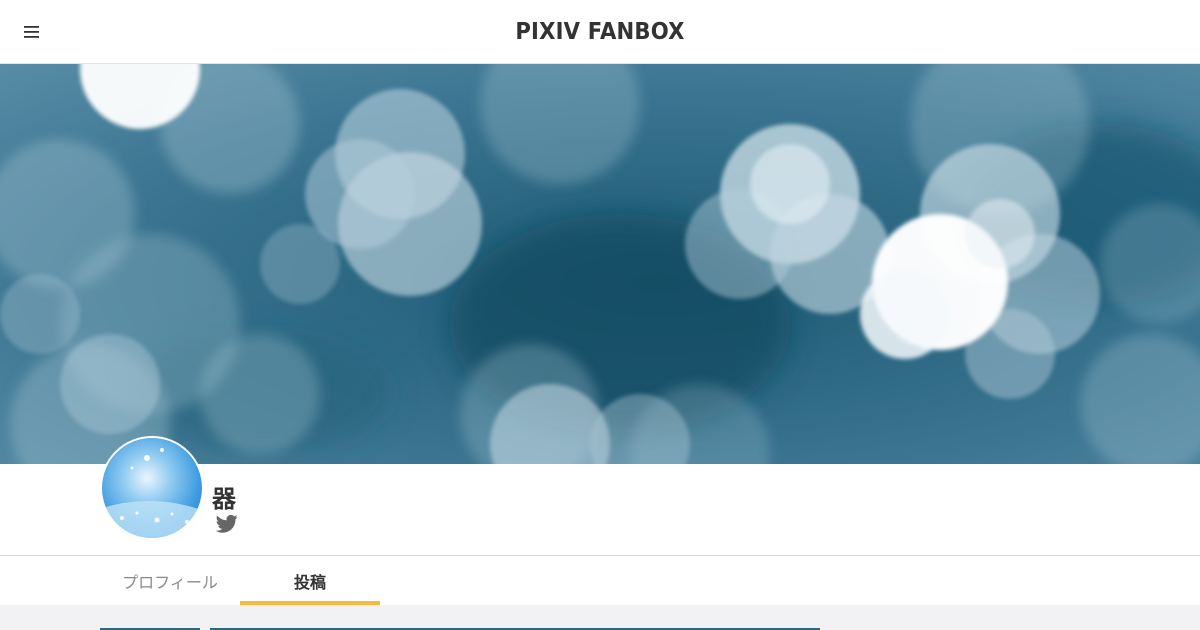 This screenshot has height=630, width=1200. I want to click on creator-name: 器, so click(224, 496).